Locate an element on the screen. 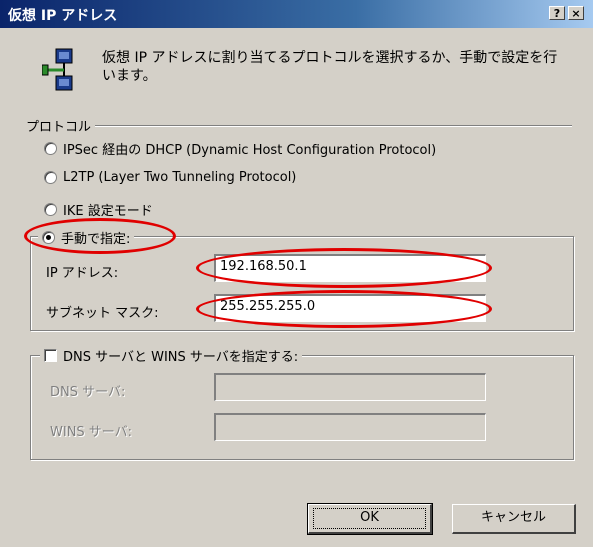 This screenshot has width=593, height=547. ip-address-label: IP アドレス: is located at coordinates (82, 273).